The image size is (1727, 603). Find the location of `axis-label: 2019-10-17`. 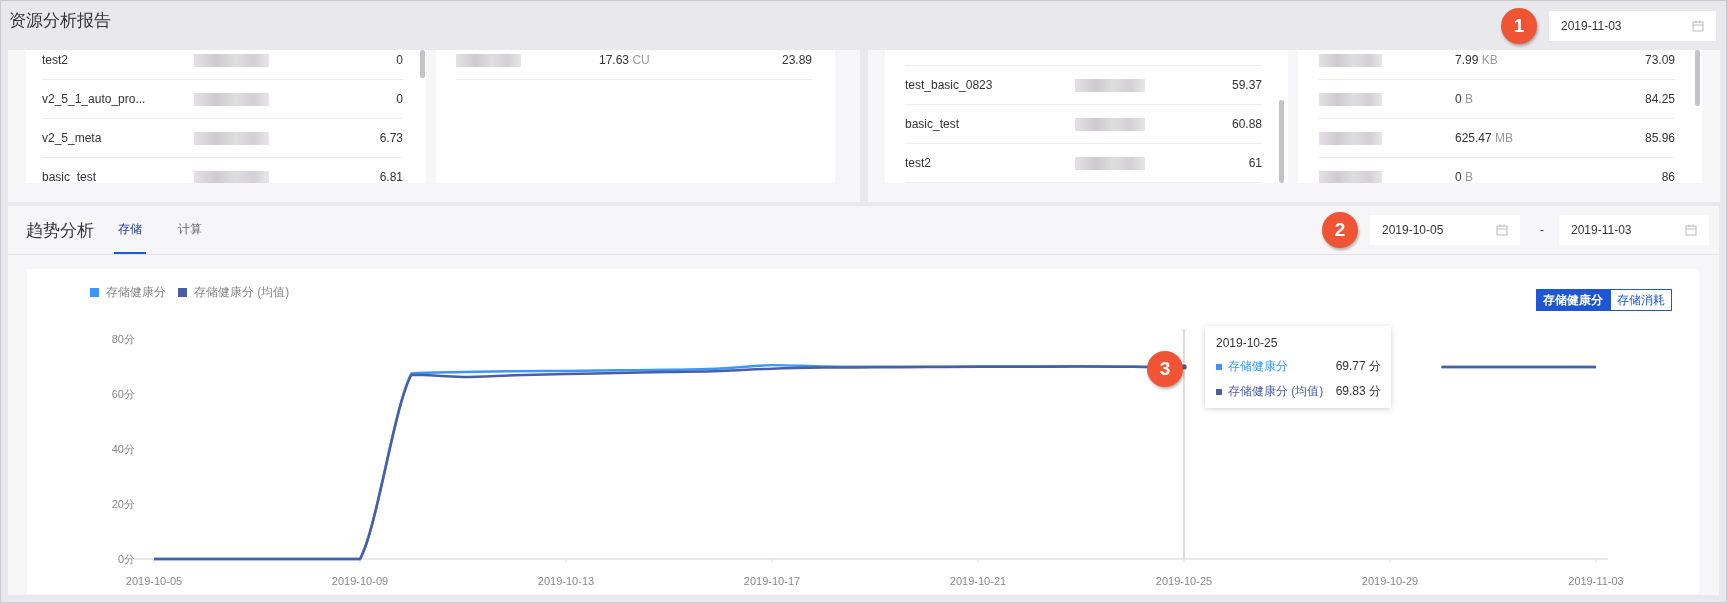

axis-label: 2019-10-17 is located at coordinates (772, 581).